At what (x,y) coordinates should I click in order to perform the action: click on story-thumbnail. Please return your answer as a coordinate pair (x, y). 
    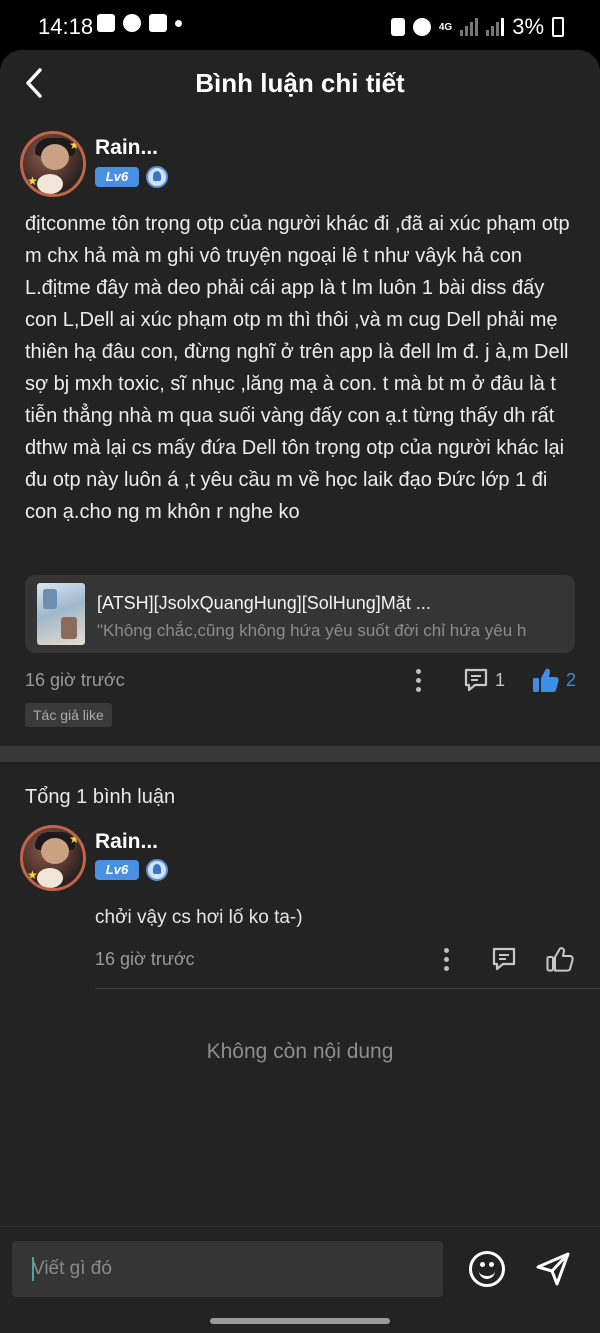
    Looking at the image, I should click on (61, 614).